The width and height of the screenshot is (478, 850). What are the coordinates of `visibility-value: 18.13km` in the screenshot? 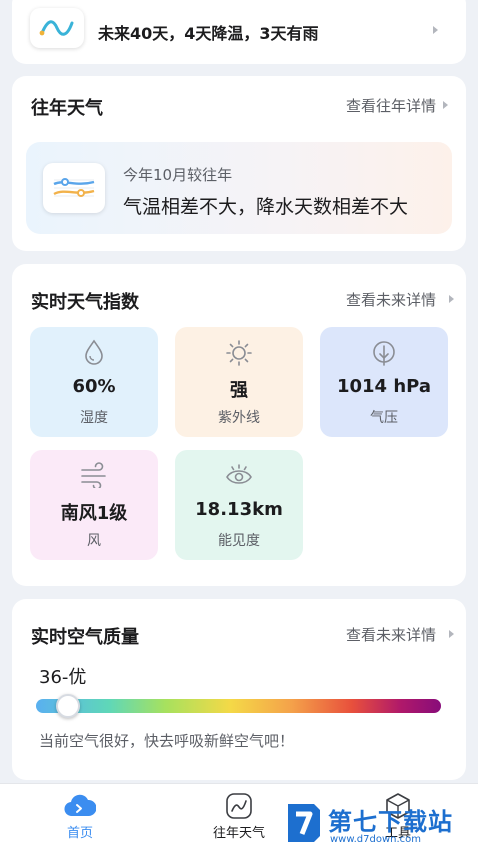 It's located at (239, 509).